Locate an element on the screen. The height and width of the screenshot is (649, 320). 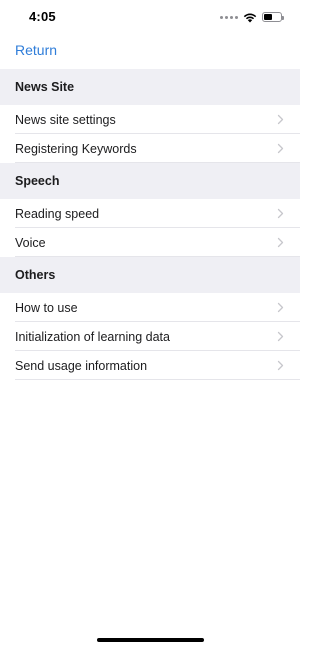
settings-row: Registering Keywords is located at coordinates (150, 148).